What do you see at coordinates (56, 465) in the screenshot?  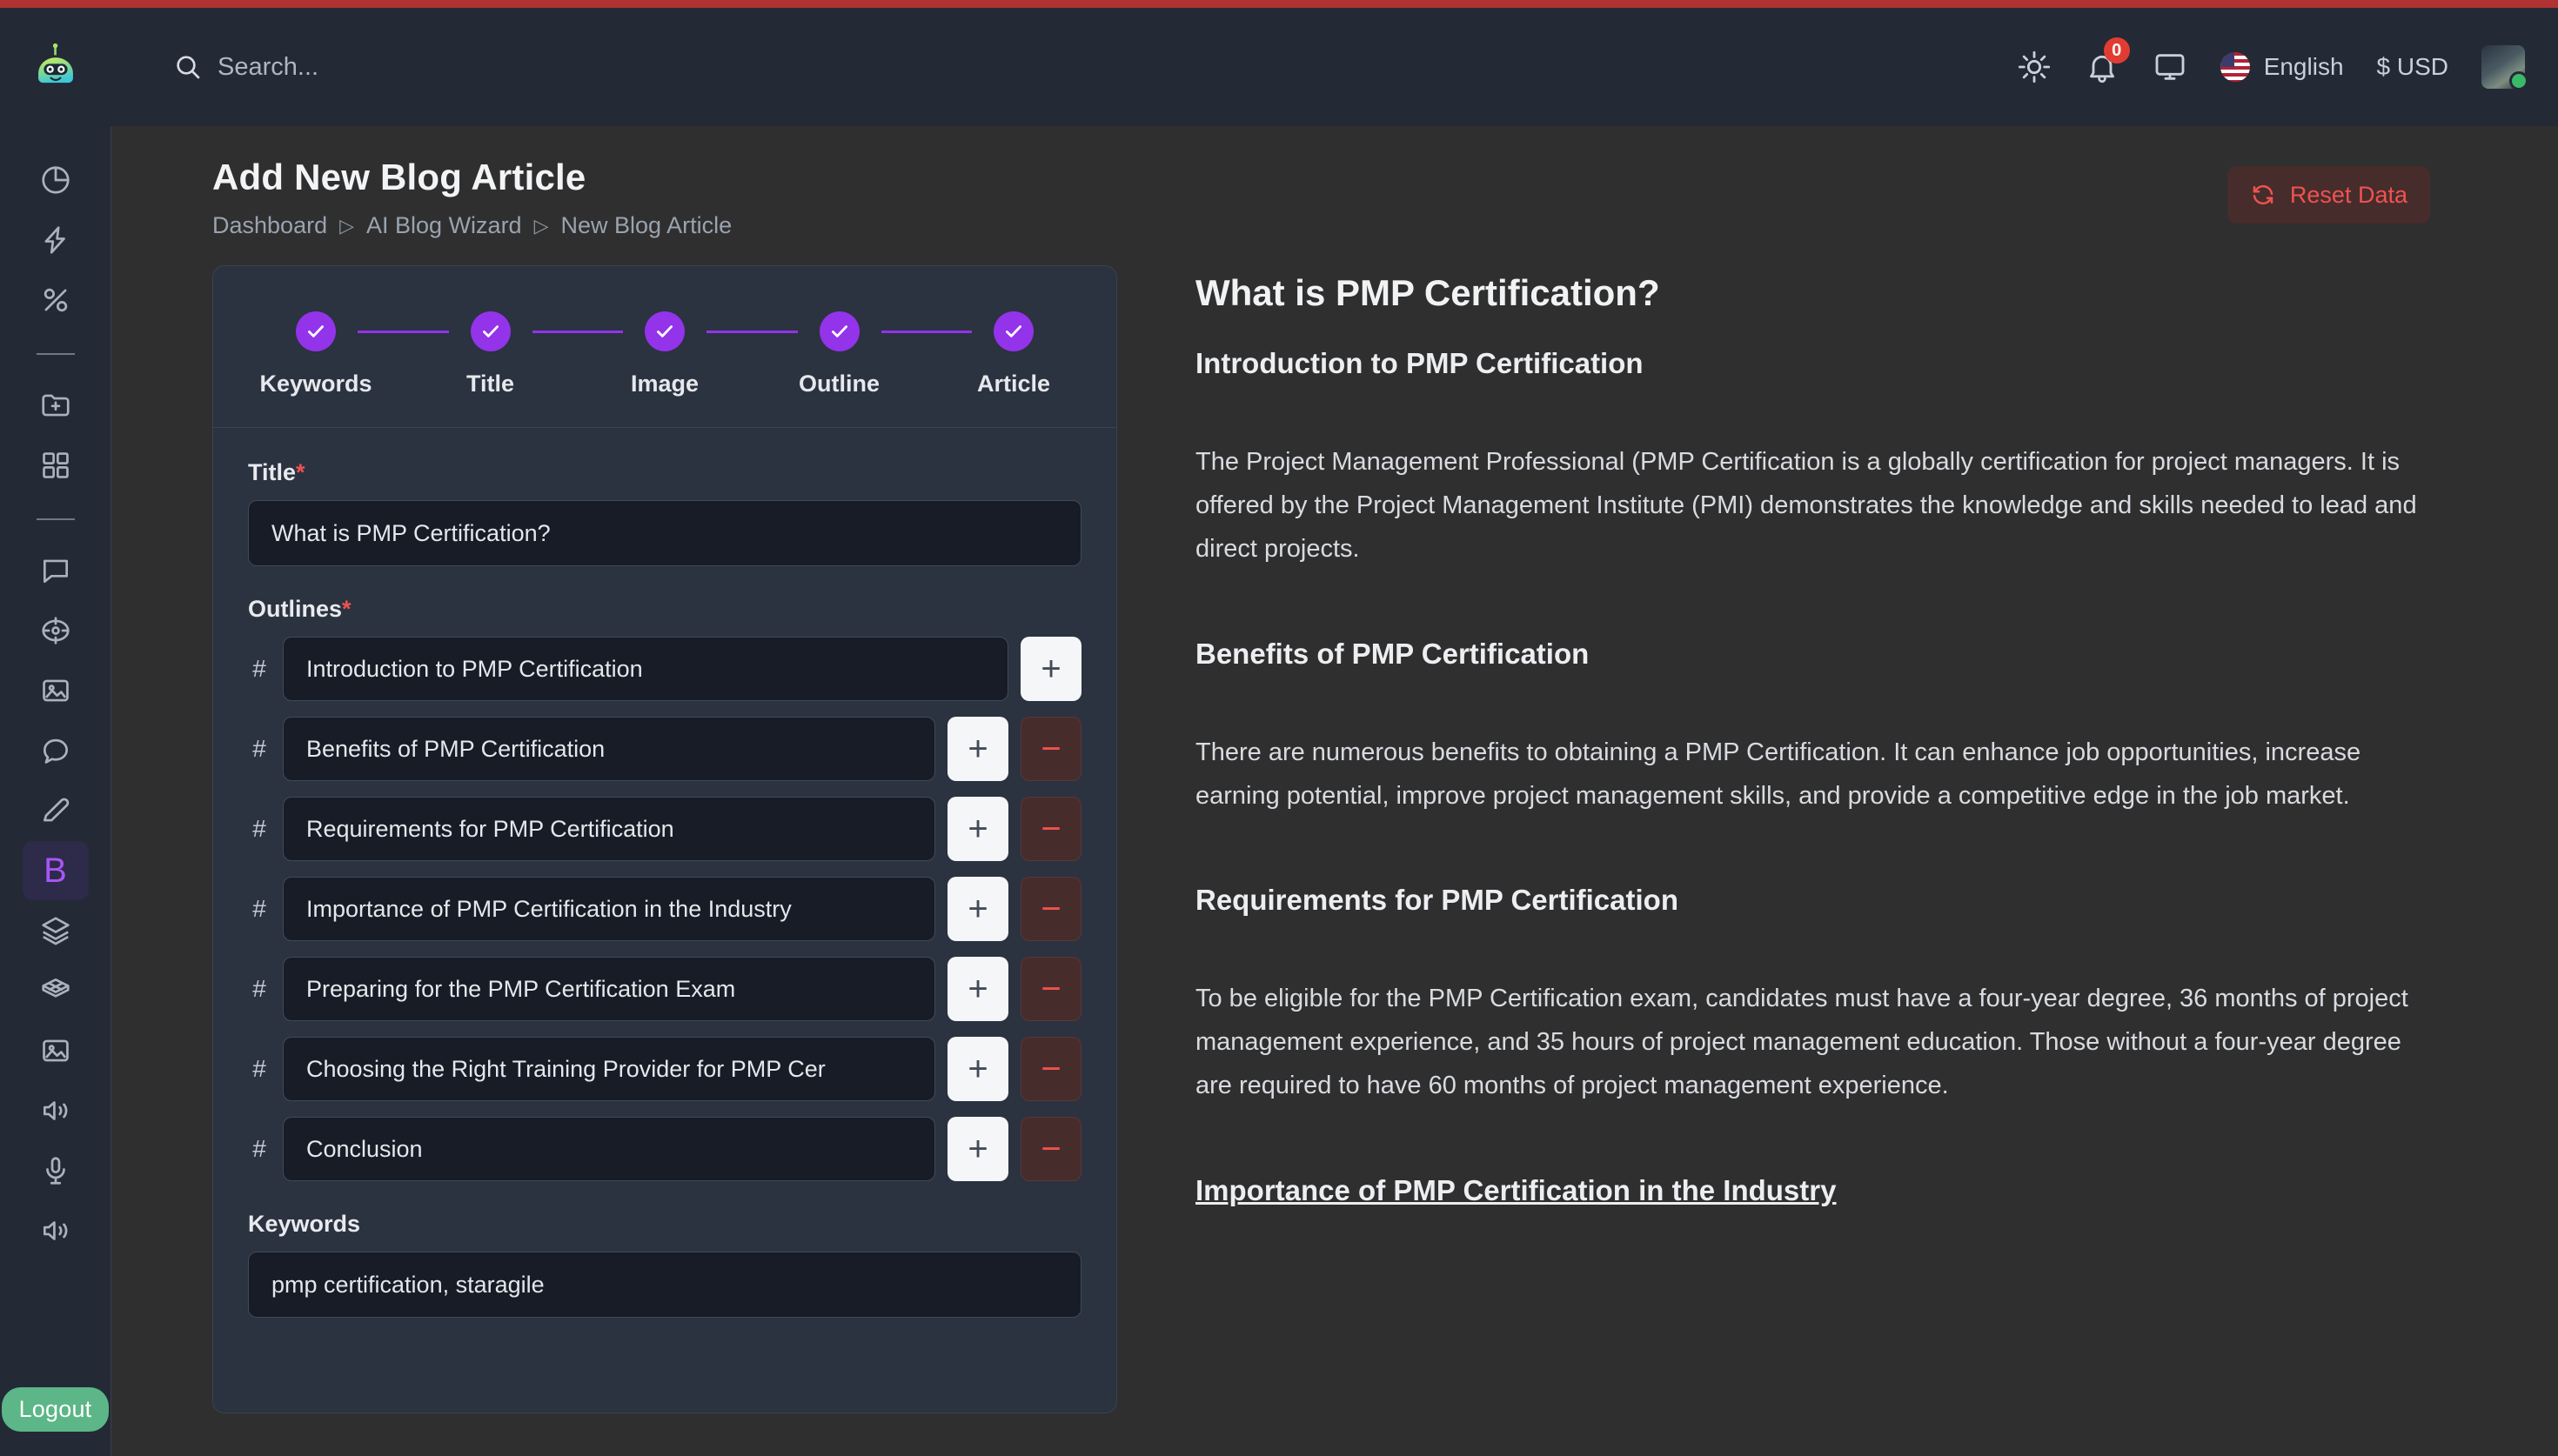 I see `sidebar-item-apps` at bounding box center [56, 465].